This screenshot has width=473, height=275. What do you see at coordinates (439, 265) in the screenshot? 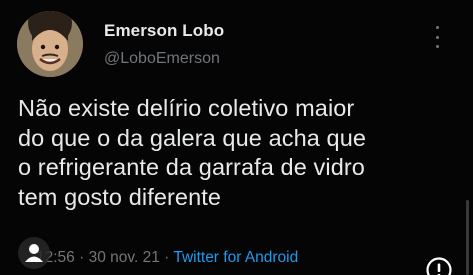
I see `alert-icon` at bounding box center [439, 265].